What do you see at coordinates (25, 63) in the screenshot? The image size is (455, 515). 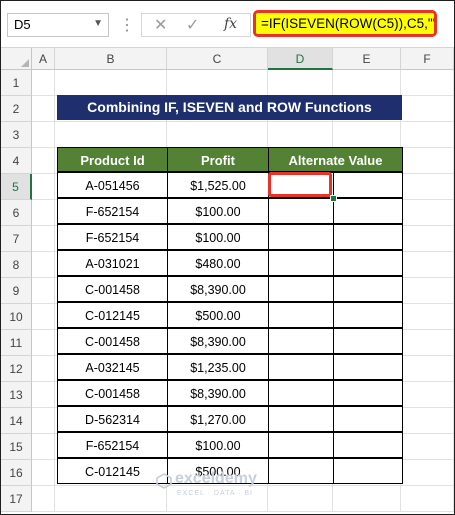 I see `select-all-icon` at bounding box center [25, 63].